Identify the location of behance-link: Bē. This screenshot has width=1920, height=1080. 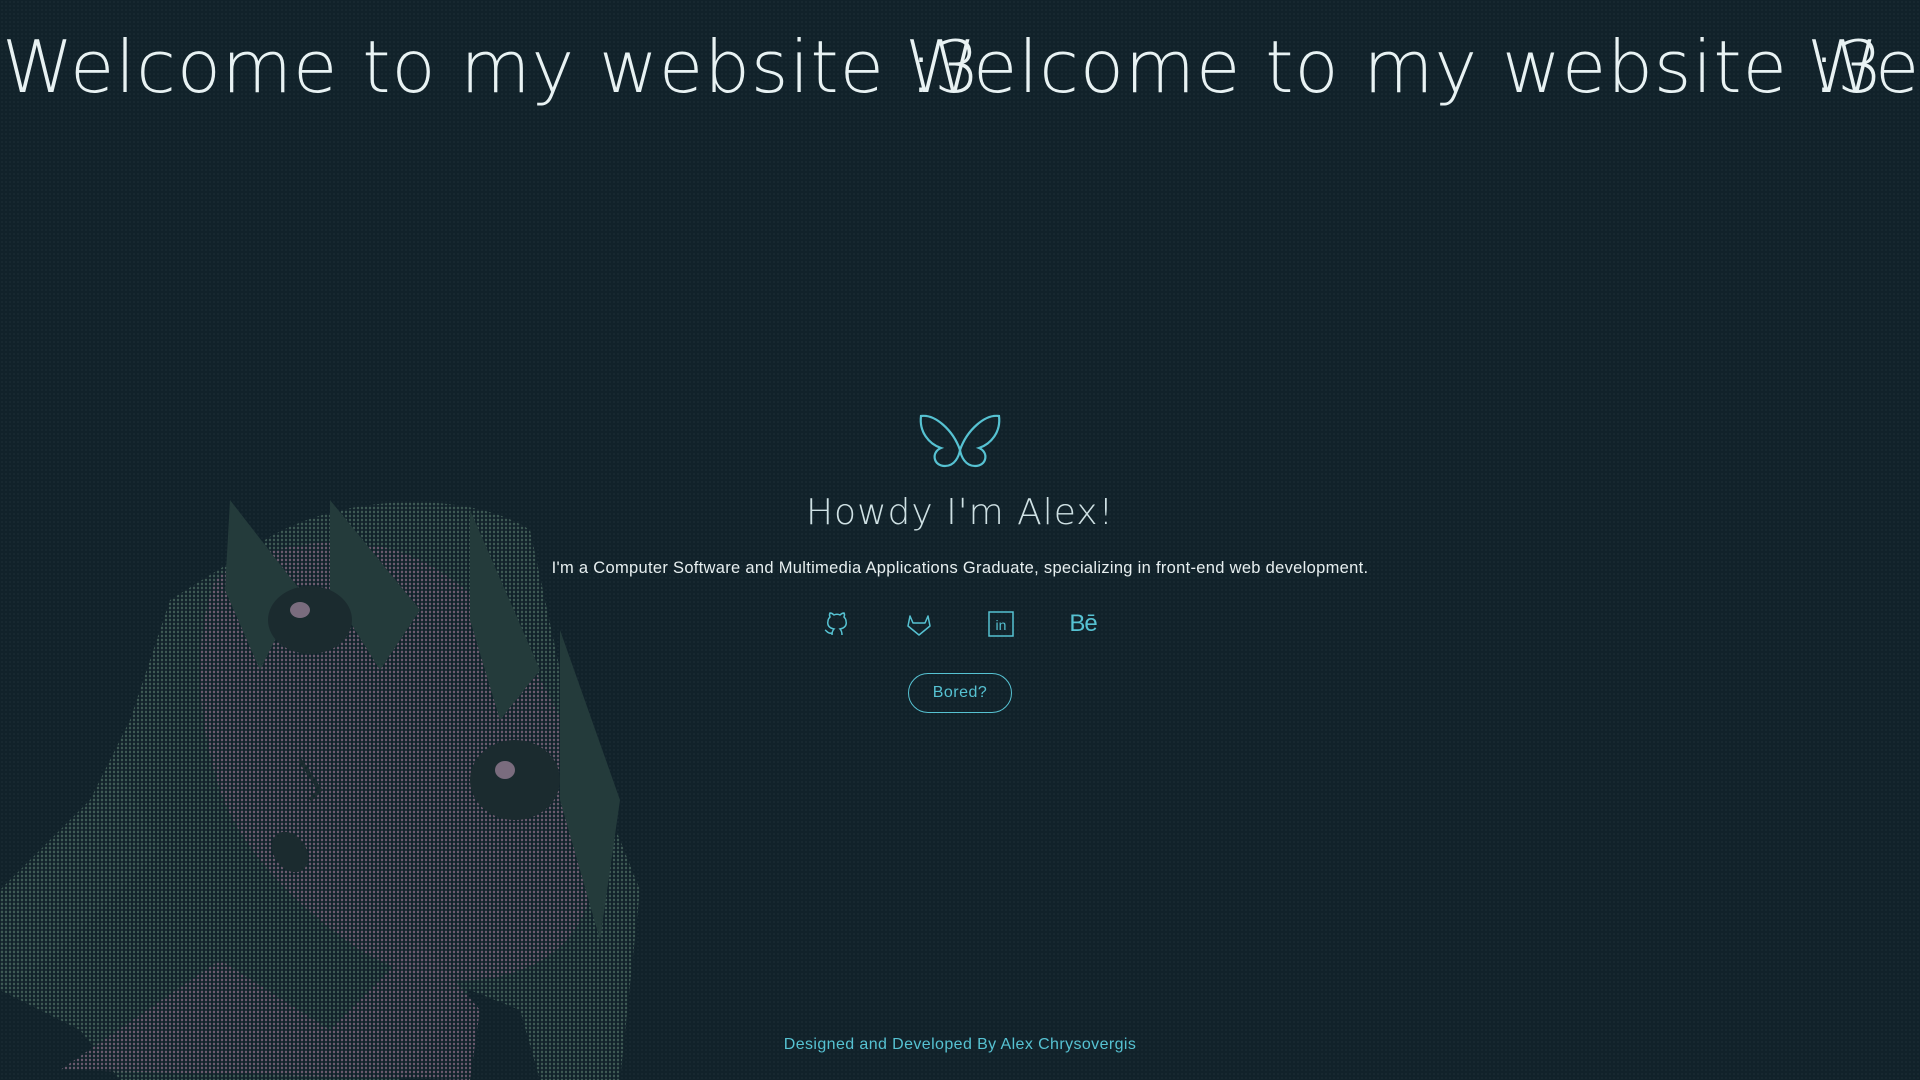
(1083, 624).